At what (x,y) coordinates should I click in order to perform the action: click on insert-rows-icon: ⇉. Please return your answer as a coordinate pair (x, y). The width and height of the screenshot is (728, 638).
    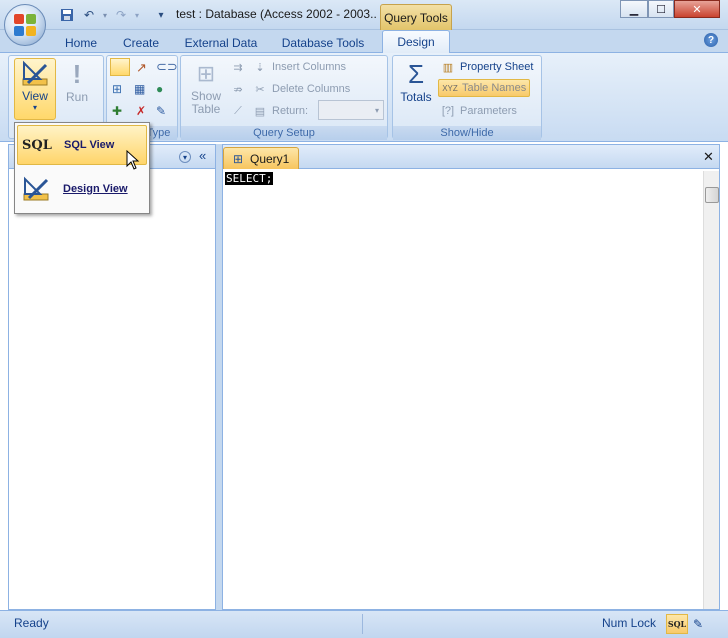
    Looking at the image, I should click on (240, 67).